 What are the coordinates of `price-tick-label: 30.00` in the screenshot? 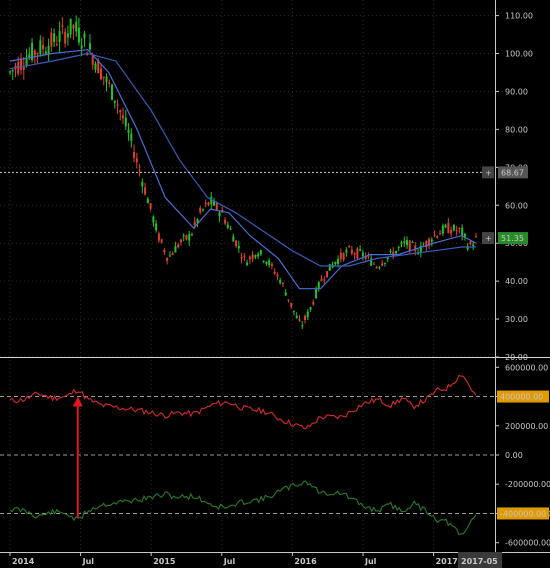 It's located at (516, 319).